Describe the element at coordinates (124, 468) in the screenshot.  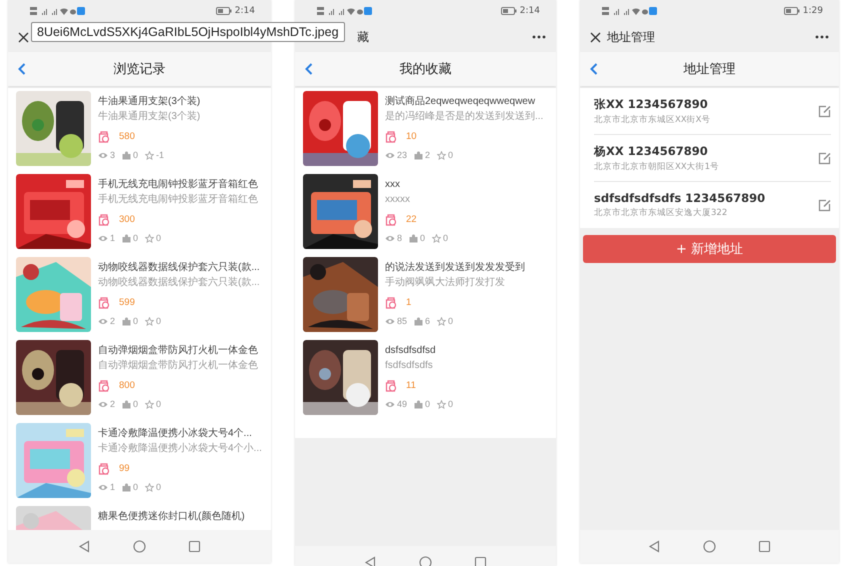
I see `price: 99` at that location.